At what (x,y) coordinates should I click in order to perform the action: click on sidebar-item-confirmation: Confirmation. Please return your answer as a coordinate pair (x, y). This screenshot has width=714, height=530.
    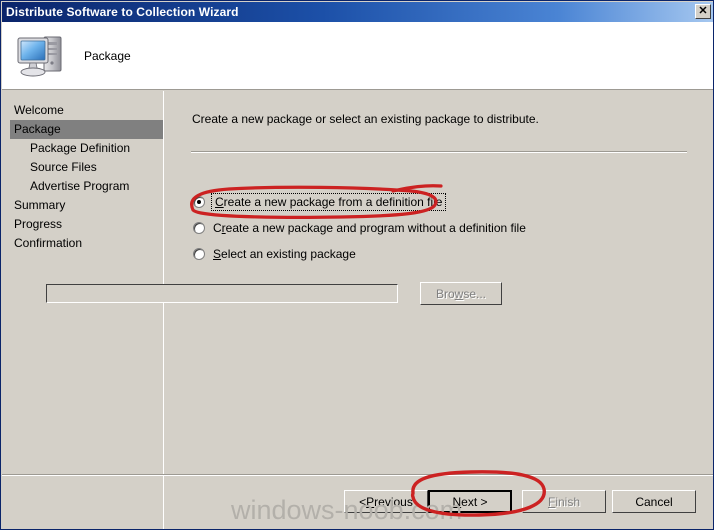
    Looking at the image, I should click on (82, 243).